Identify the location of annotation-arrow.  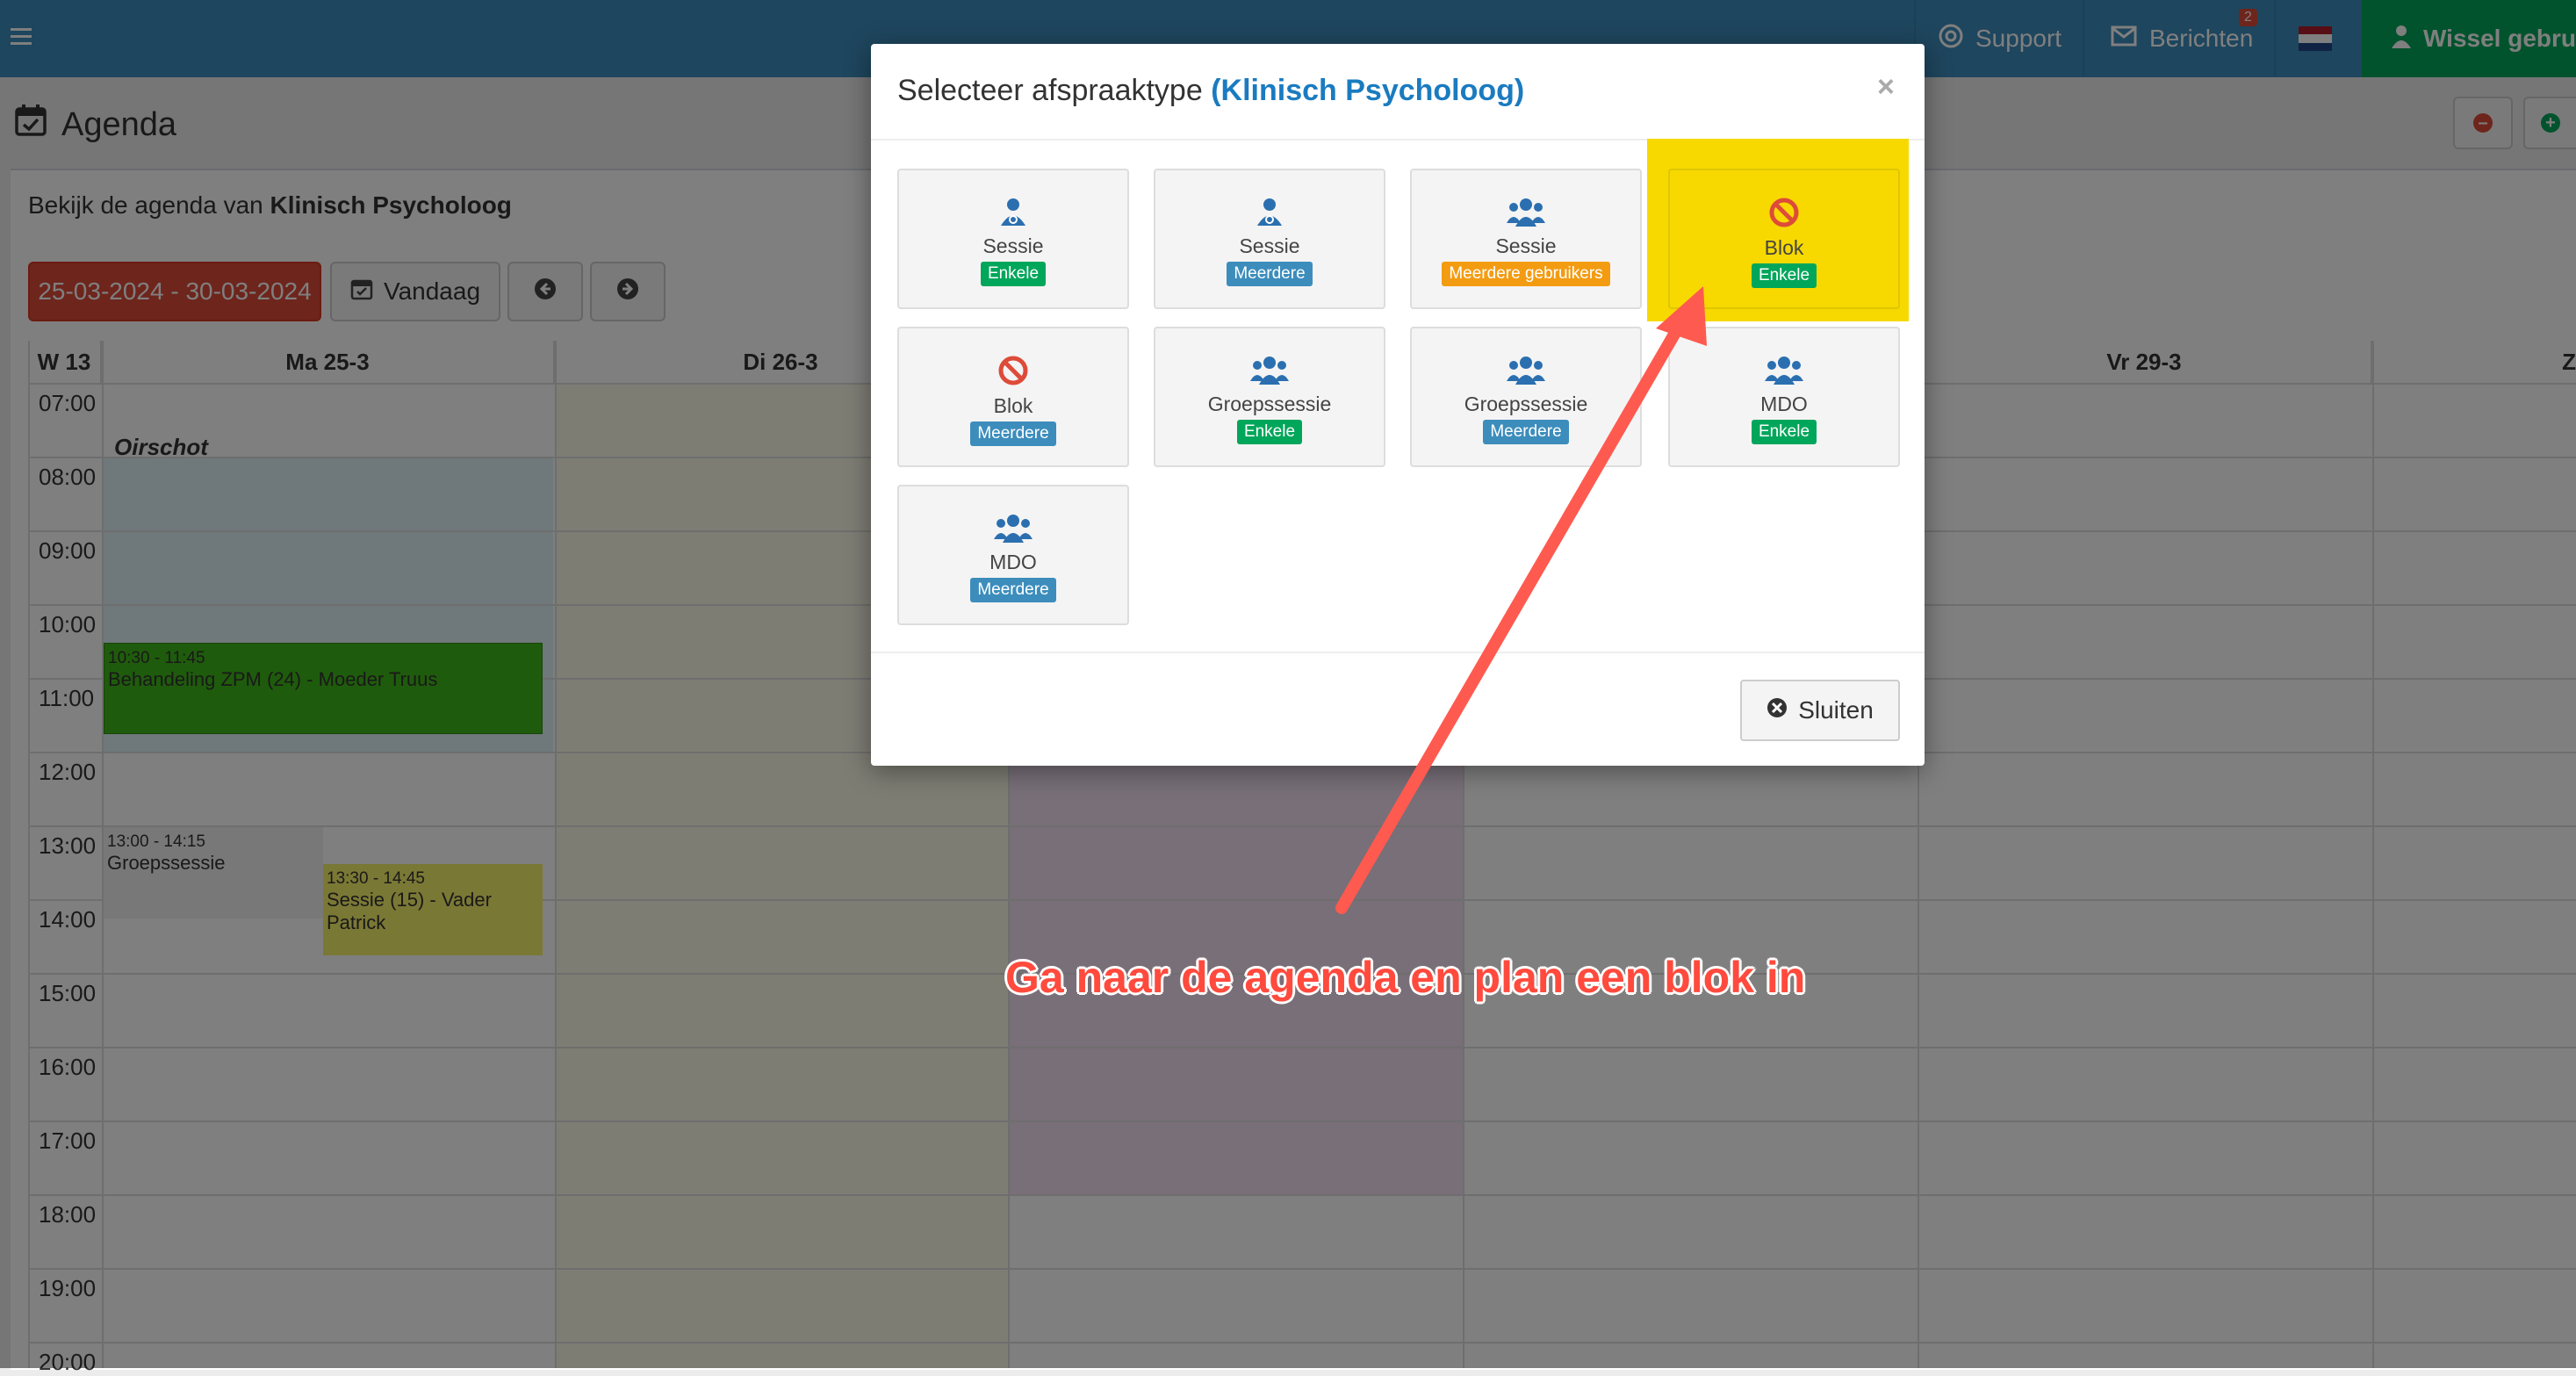
(1521, 600).